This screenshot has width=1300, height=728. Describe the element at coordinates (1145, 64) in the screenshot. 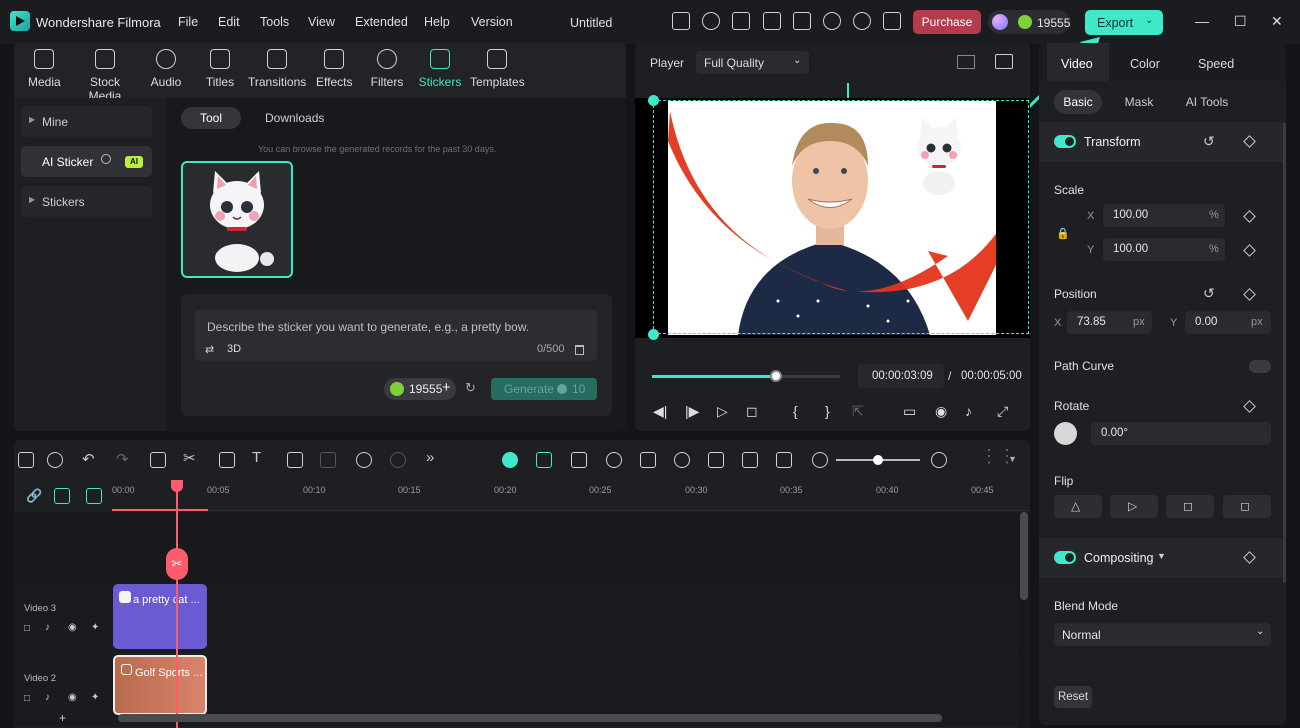

I see `tab-color: Color` at that location.